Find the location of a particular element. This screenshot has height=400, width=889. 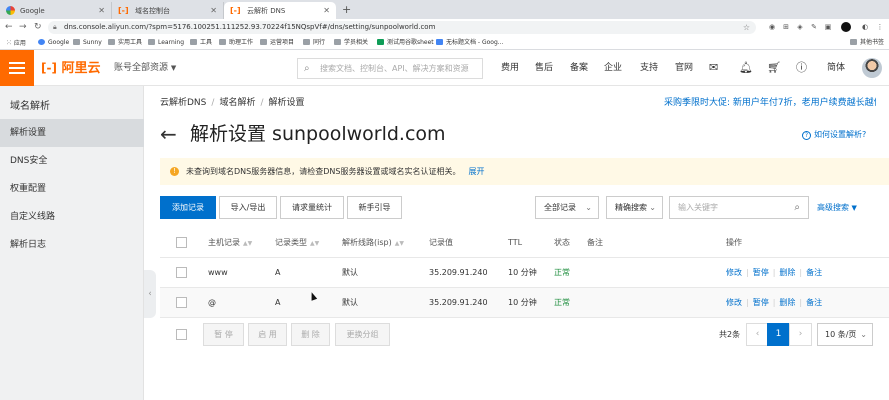

help-link: ? 如何设置解析? is located at coordinates (834, 134).